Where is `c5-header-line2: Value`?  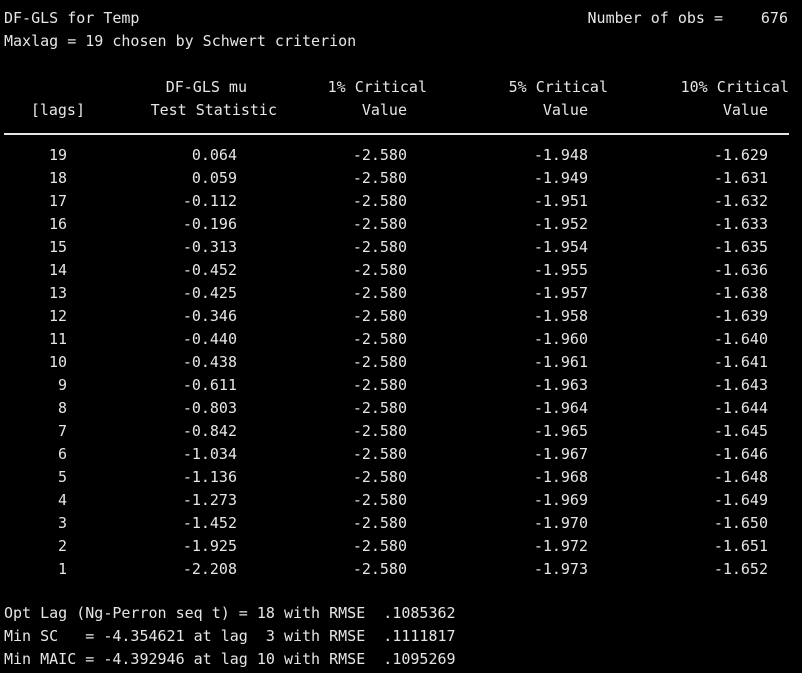
c5-header-line2: Value is located at coordinates (565, 110).